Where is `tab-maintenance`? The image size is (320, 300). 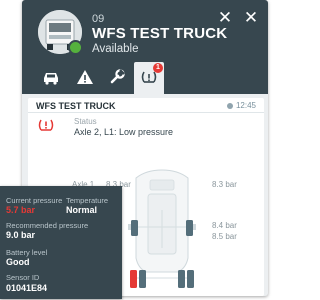
tab-maintenance is located at coordinates (117, 77).